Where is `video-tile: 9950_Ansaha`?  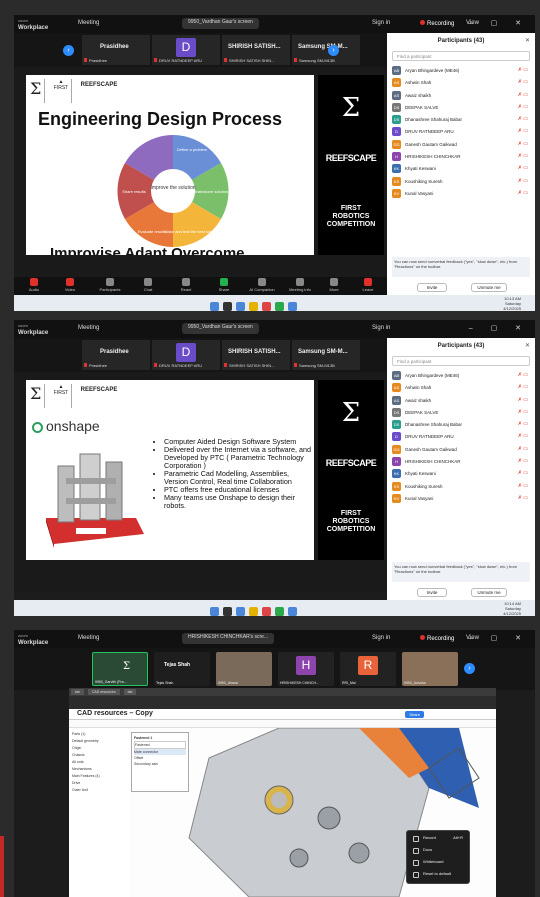 video-tile: 9950_Ansaha is located at coordinates (430, 669).